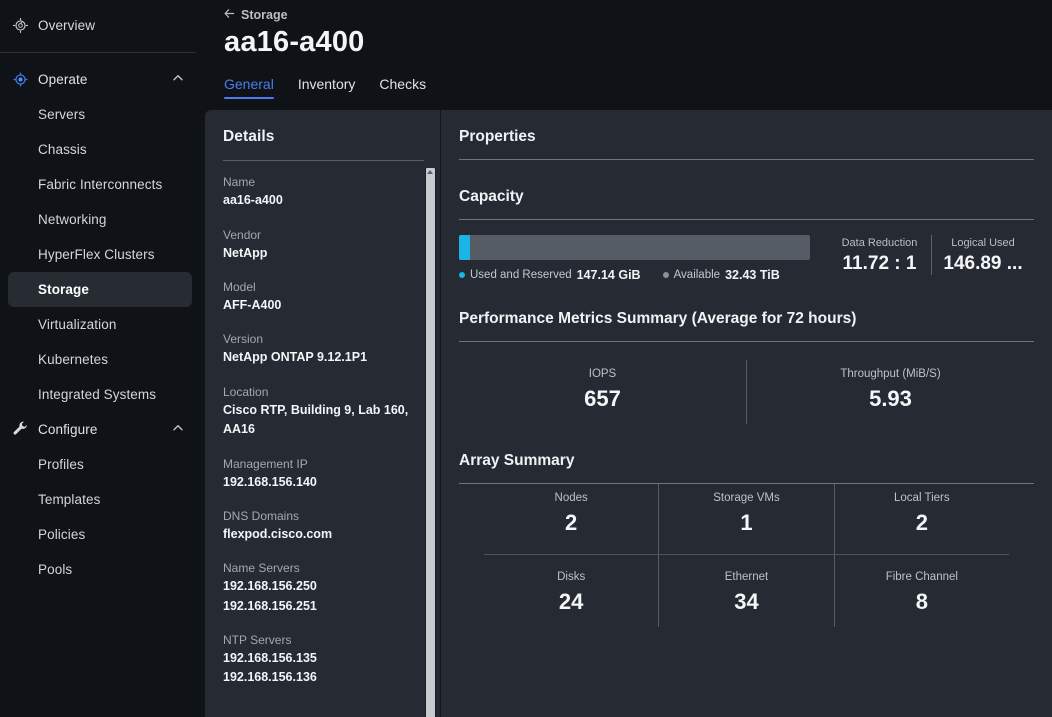  Describe the element at coordinates (100, 289) in the screenshot. I see `sidebar-item-storage: Storage` at that location.